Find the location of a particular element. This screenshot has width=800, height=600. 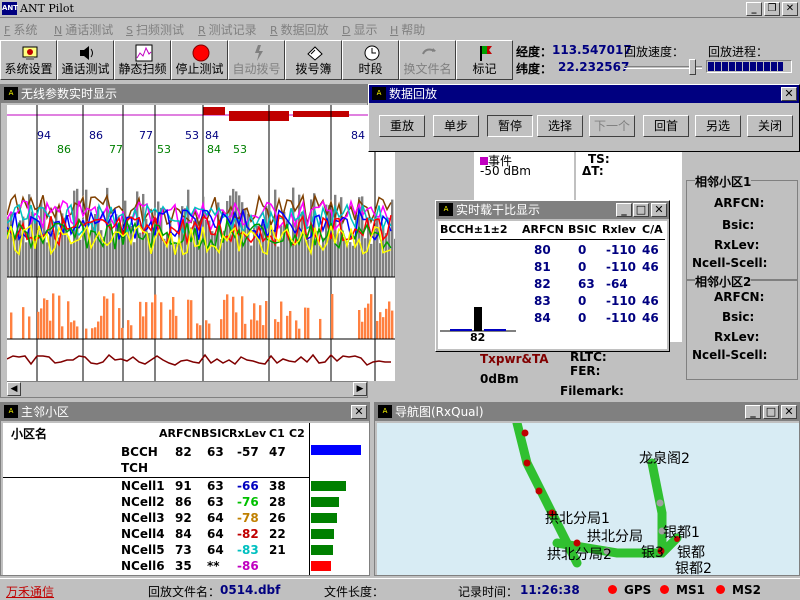

chart-horizontal-scrollbar: ◀ ▶ is located at coordinates (187, 389).